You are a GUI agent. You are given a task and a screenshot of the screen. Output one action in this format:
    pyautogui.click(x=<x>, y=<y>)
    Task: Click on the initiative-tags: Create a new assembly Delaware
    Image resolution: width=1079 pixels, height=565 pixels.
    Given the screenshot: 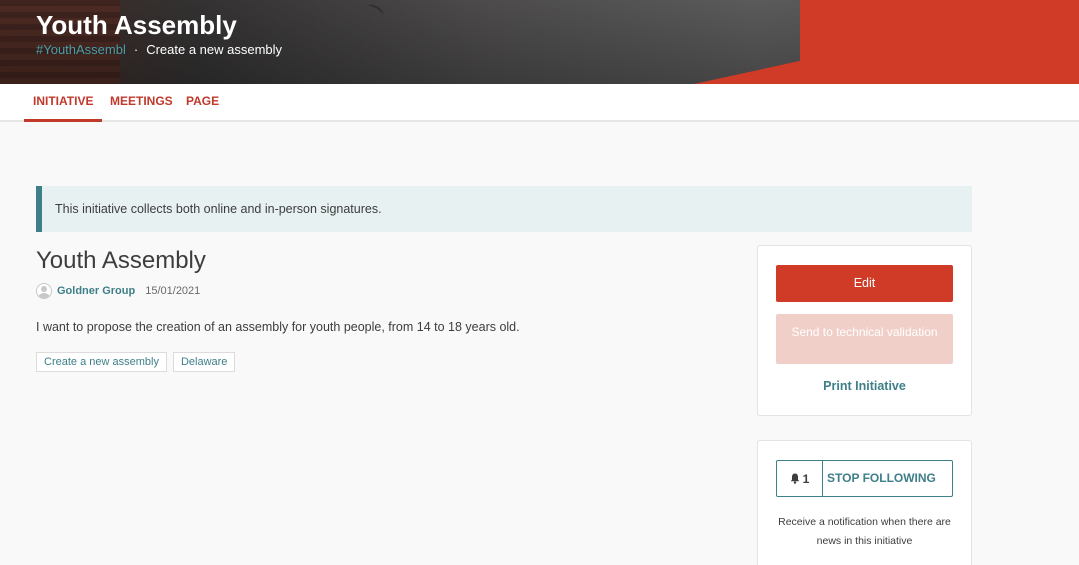 What is the action you would take?
    pyautogui.click(x=136, y=362)
    